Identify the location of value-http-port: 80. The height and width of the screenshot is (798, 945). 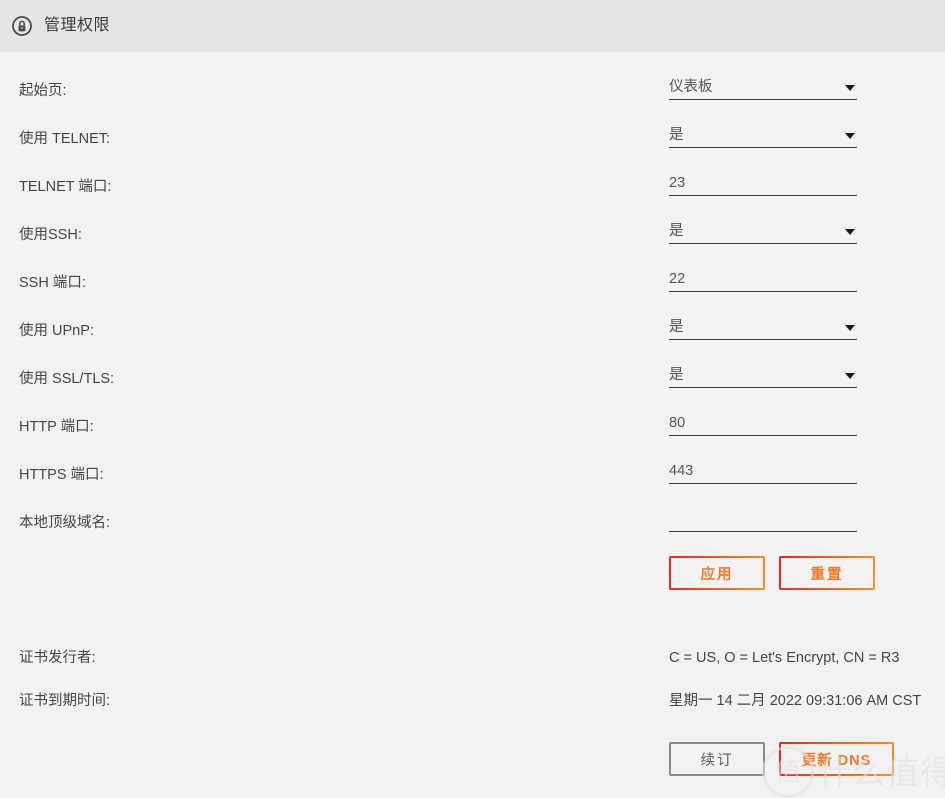
(677, 422).